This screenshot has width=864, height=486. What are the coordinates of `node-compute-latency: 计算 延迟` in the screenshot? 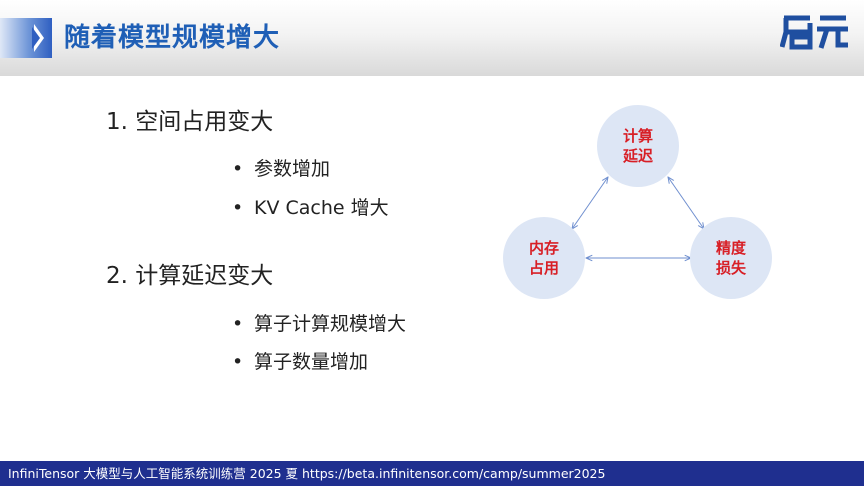 It's located at (638, 146).